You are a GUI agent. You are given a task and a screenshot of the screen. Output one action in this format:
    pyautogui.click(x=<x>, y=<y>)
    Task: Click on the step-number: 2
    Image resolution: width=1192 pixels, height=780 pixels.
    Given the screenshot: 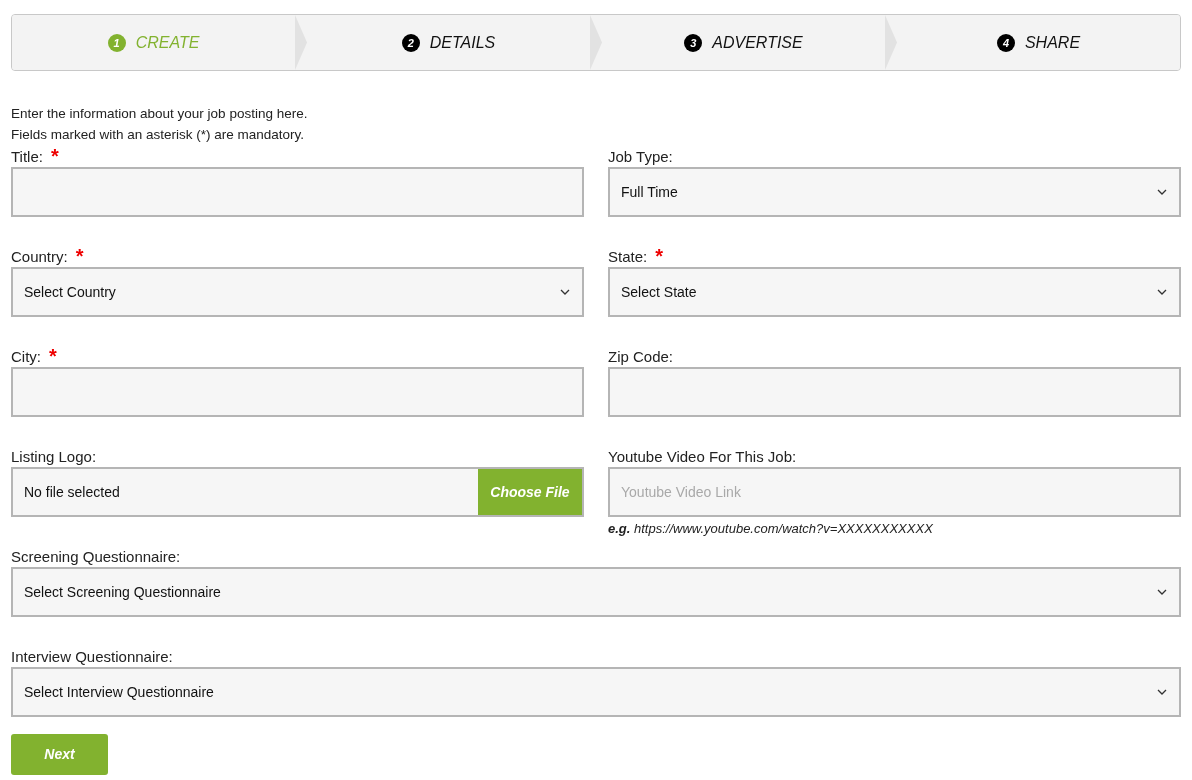 What is the action you would take?
    pyautogui.click(x=410, y=42)
    